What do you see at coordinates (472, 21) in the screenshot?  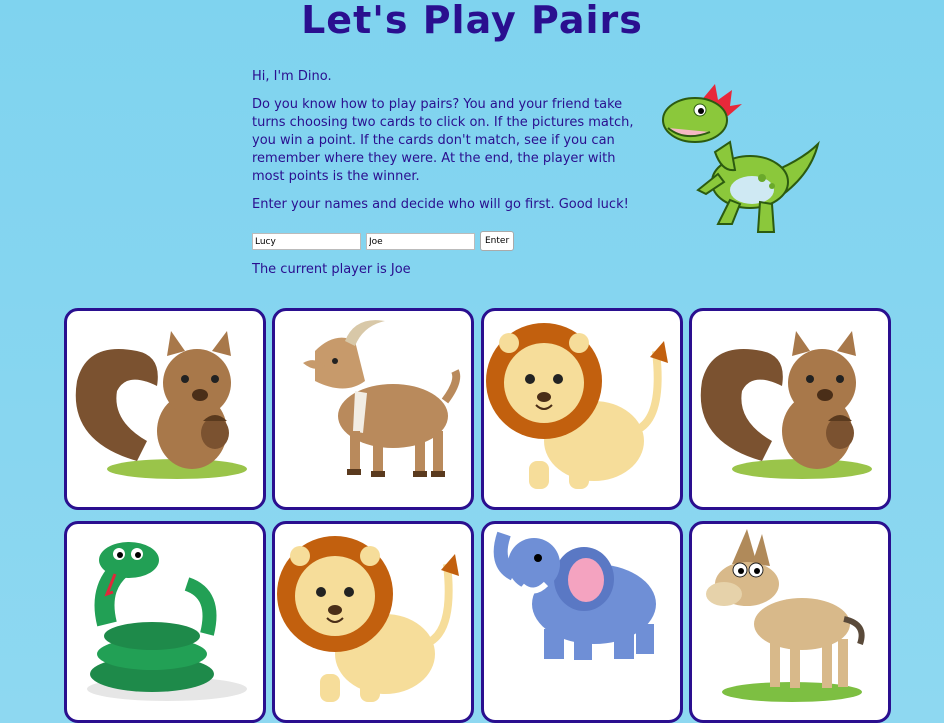 I see `page-title: Let's Play Pairs` at bounding box center [472, 21].